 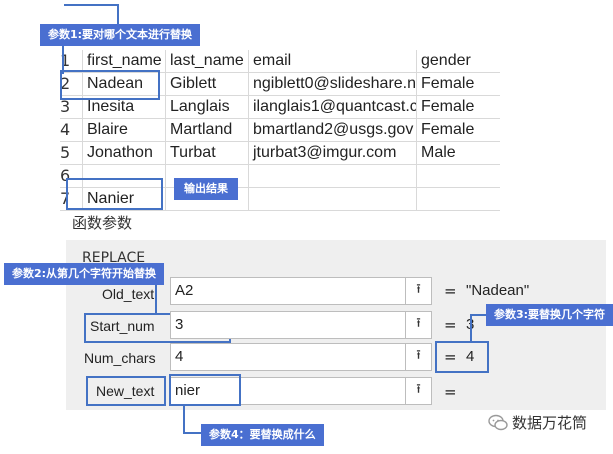 I want to click on table-cell: ngiblett0@slideshare.n, so click(x=332, y=84).